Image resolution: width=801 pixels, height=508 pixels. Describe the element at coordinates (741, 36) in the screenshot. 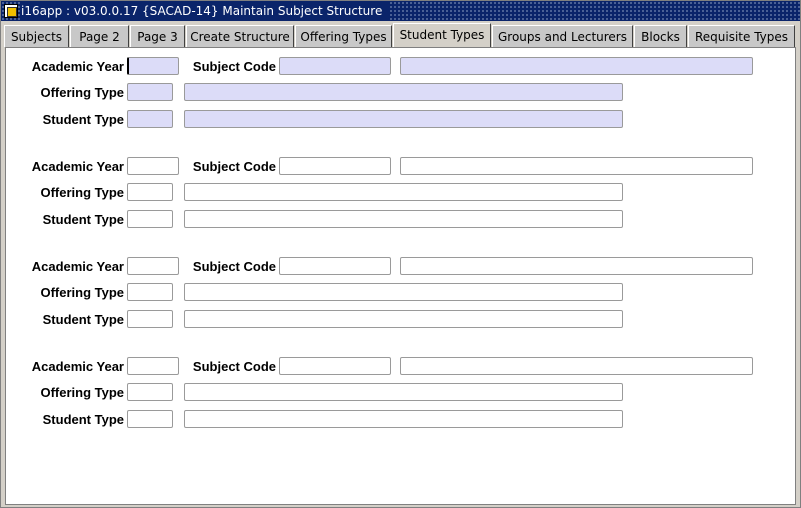

I see `tab-requisite-types: Requisite Types` at that location.